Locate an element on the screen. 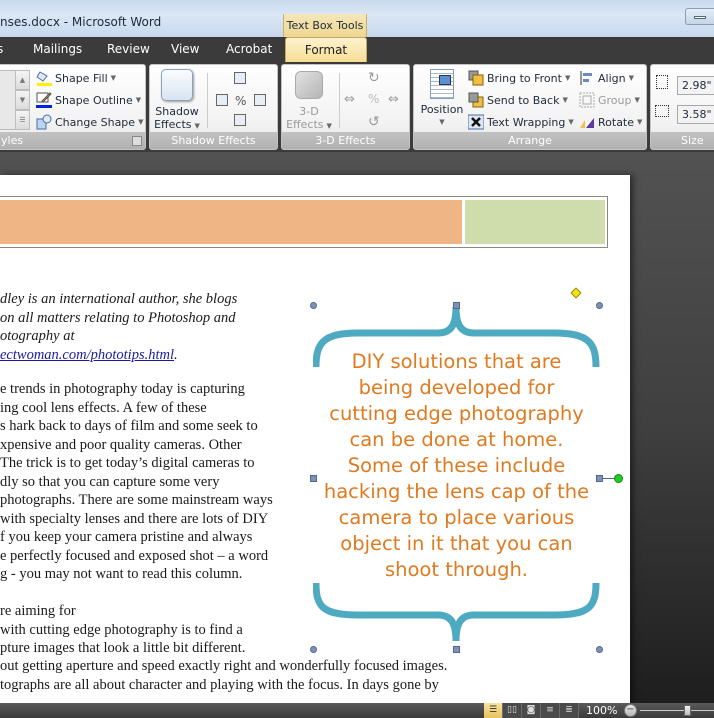 The width and height of the screenshot is (714, 718). tilt-down-icon: ↺ is located at coordinates (374, 122).